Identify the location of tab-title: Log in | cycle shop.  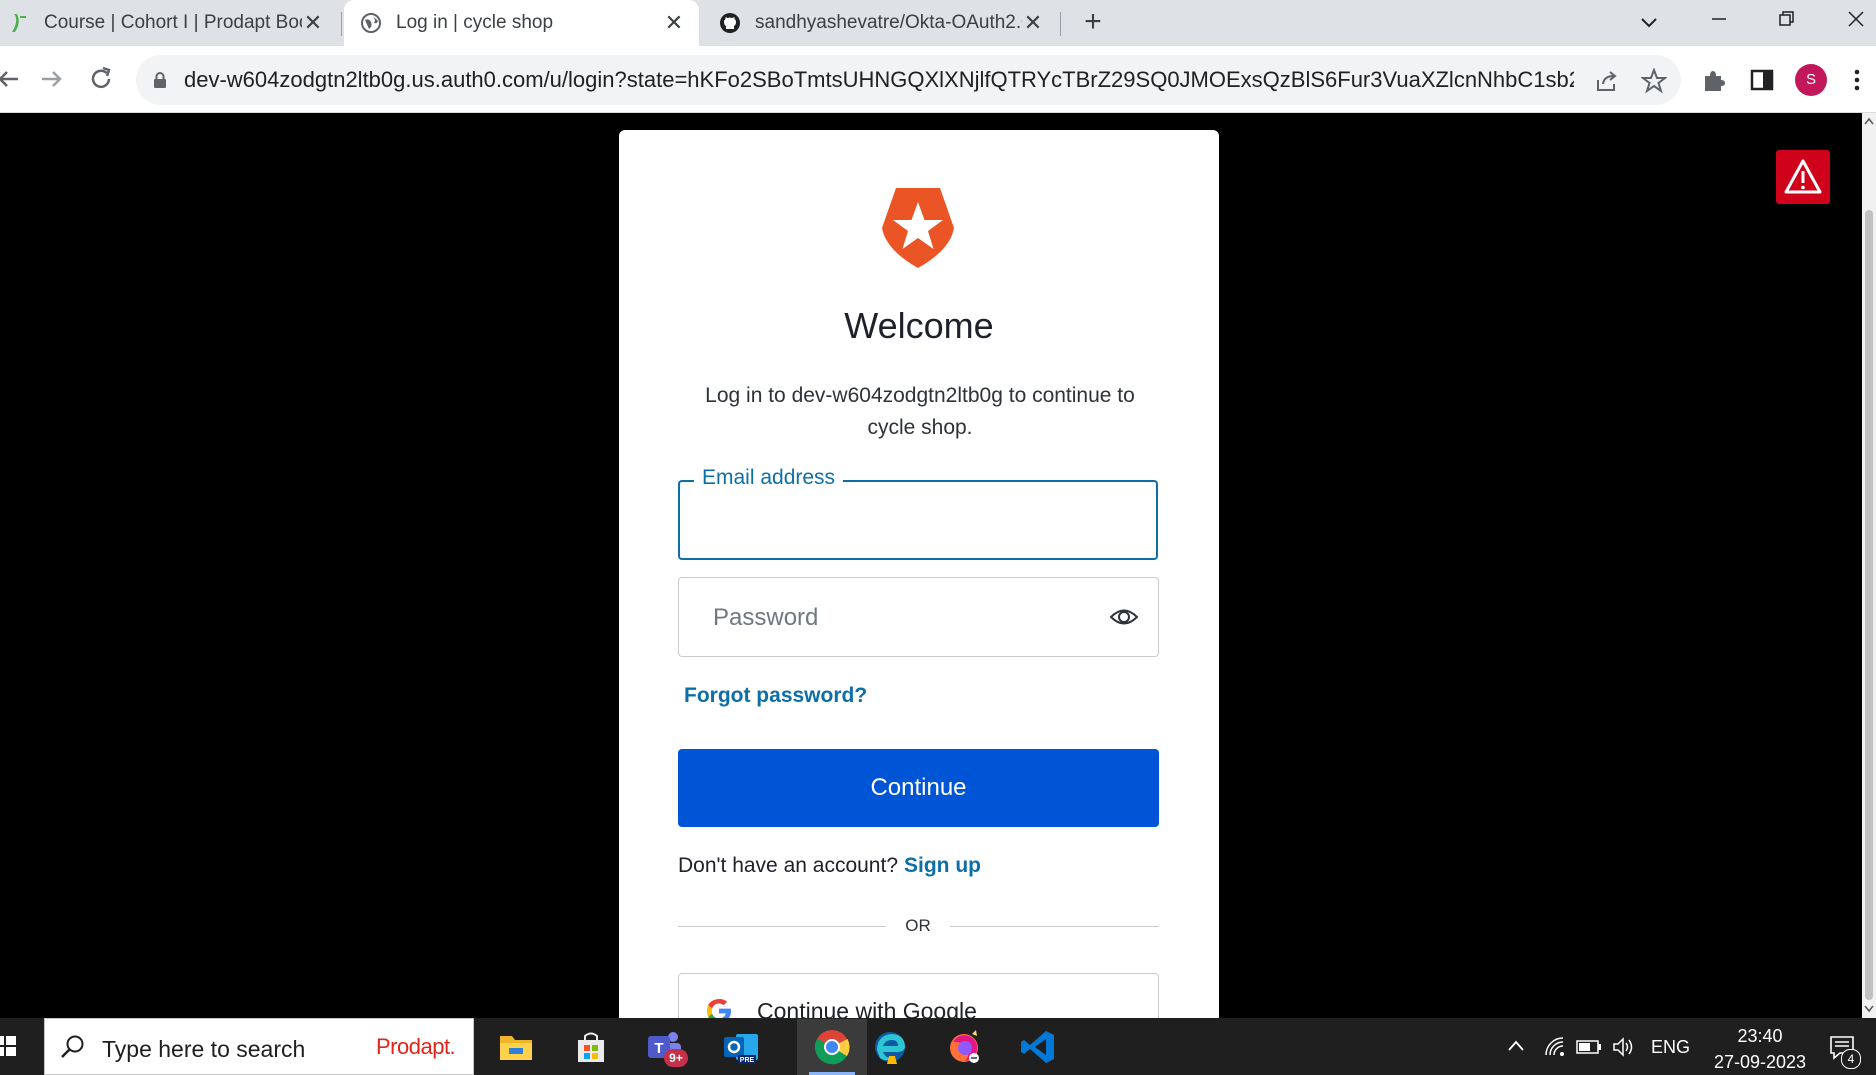
(475, 22).